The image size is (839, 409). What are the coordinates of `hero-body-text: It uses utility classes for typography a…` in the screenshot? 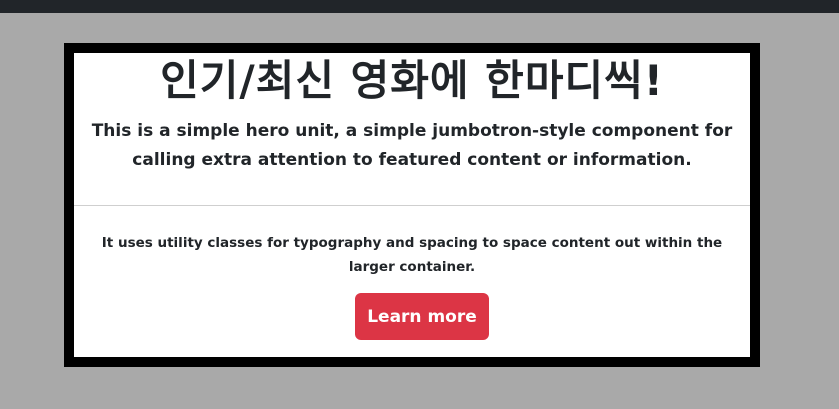 It's located at (412, 255).